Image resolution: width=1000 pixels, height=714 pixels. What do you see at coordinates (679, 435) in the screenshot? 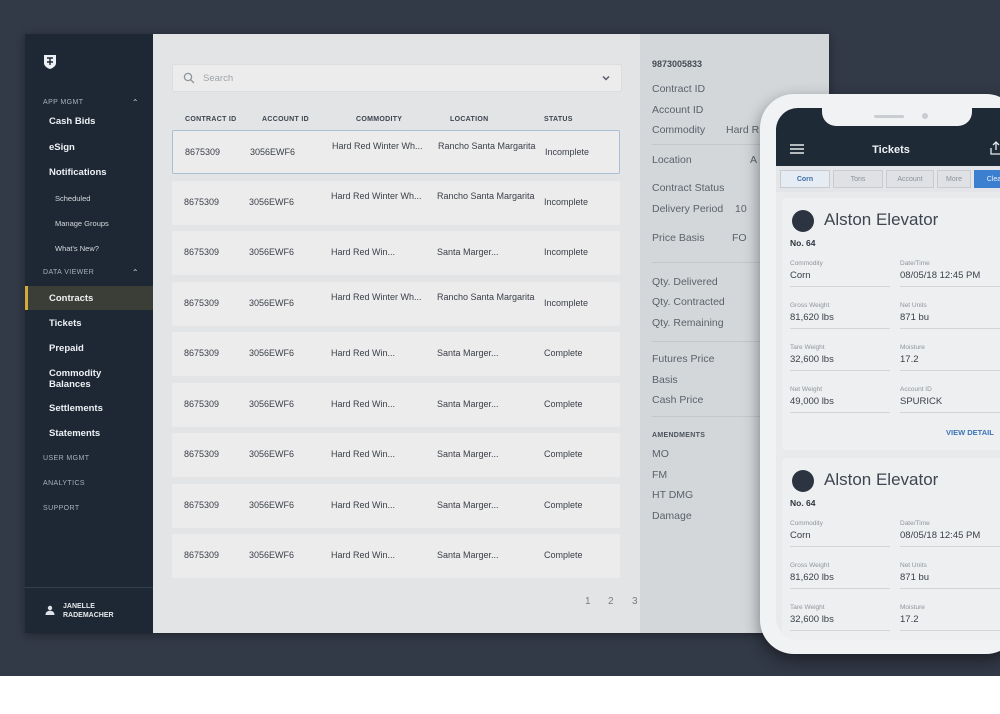
I see `amendments-heading: AMENDMENTS` at bounding box center [679, 435].